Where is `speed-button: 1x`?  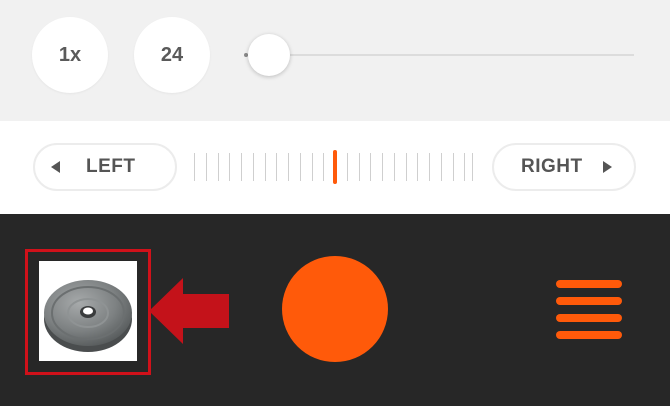
speed-button: 1x is located at coordinates (70, 55).